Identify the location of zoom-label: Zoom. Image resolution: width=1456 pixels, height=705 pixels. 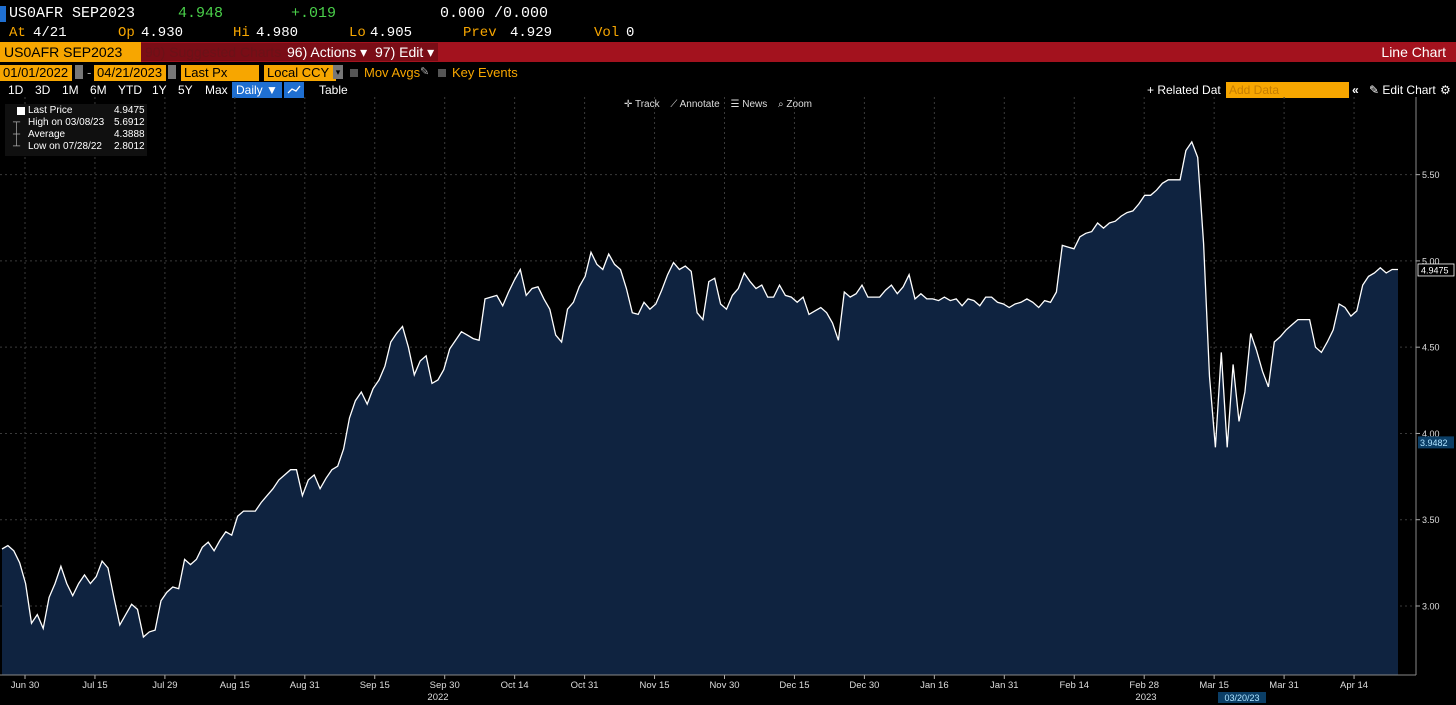
(799, 104).